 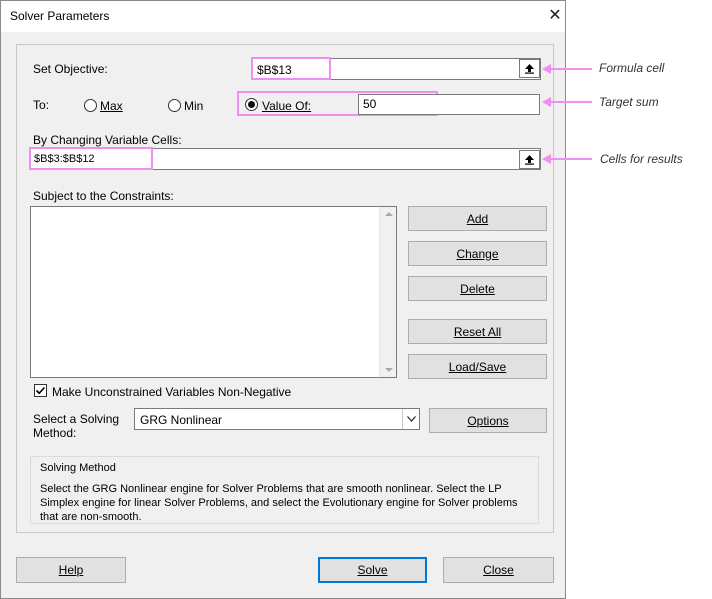 What do you see at coordinates (174, 105) in the screenshot?
I see `min-radio` at bounding box center [174, 105].